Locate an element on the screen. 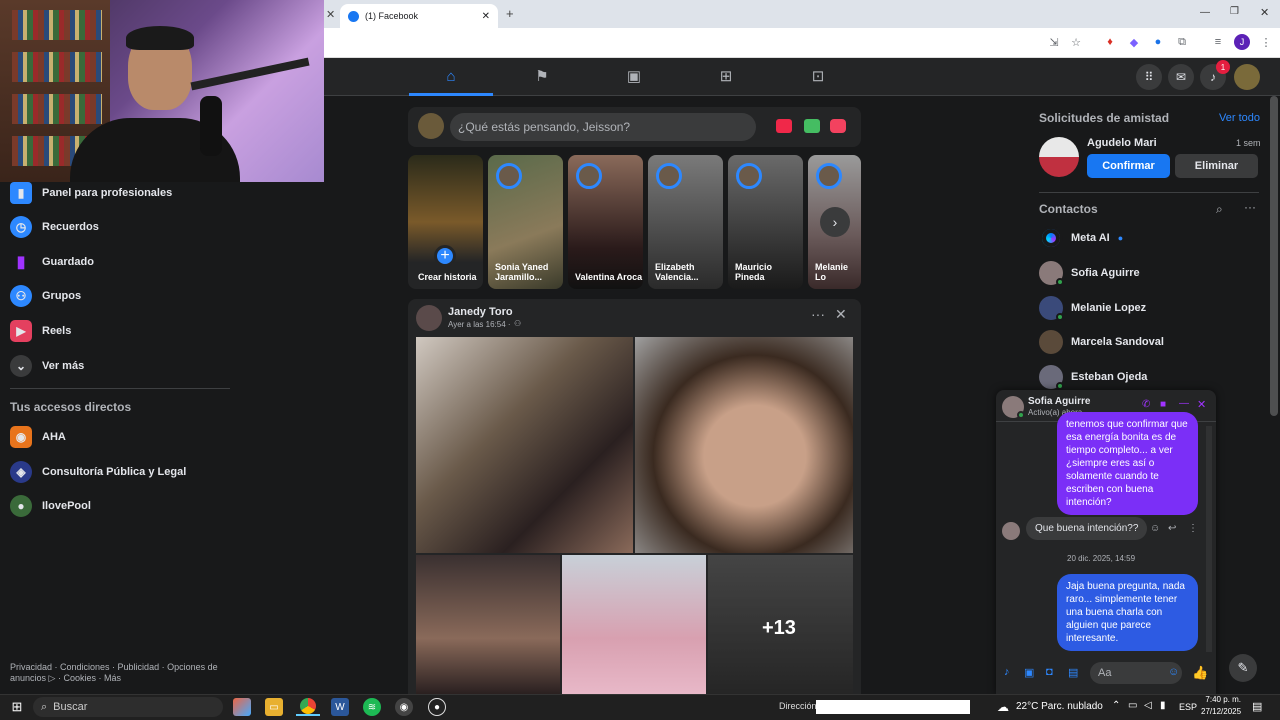 The image size is (1280, 720). contact-meta-ai: Meta AI ● is located at coordinates (1081, 238).